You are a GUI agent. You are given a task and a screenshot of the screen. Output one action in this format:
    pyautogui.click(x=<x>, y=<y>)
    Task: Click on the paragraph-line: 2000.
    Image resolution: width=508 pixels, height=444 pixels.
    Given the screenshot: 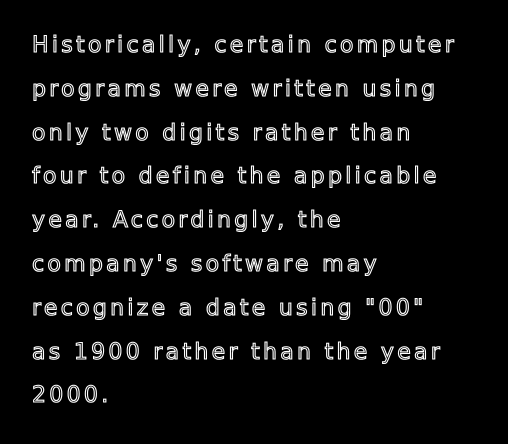 What is the action you would take?
    pyautogui.click(x=71, y=396)
    